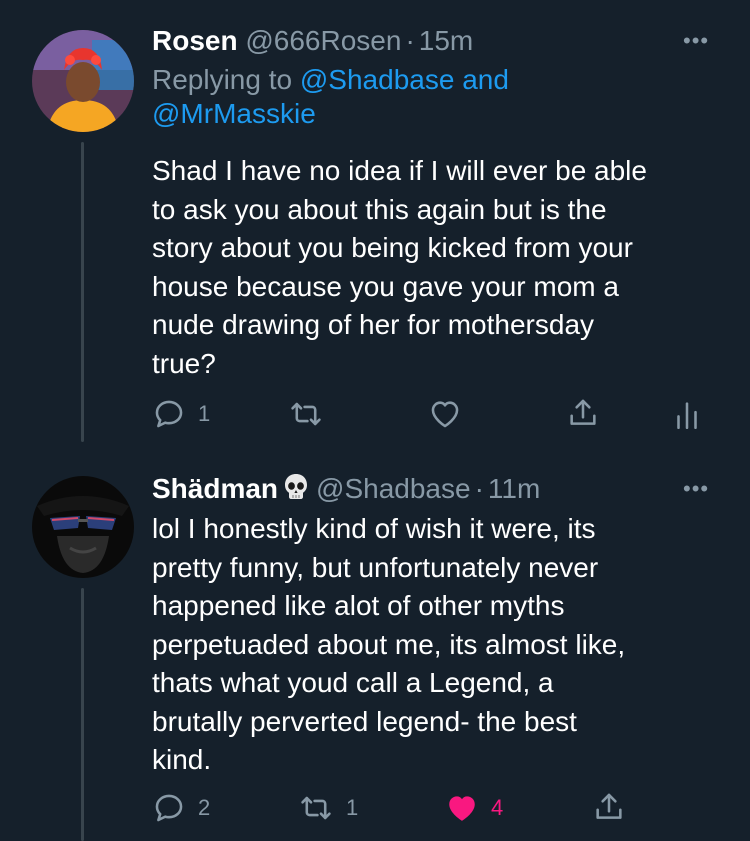 Image resolution: width=750 pixels, height=841 pixels. What do you see at coordinates (389, 644) in the screenshot?
I see `text-line: perpetuaded about me, its almost like,` at bounding box center [389, 644].